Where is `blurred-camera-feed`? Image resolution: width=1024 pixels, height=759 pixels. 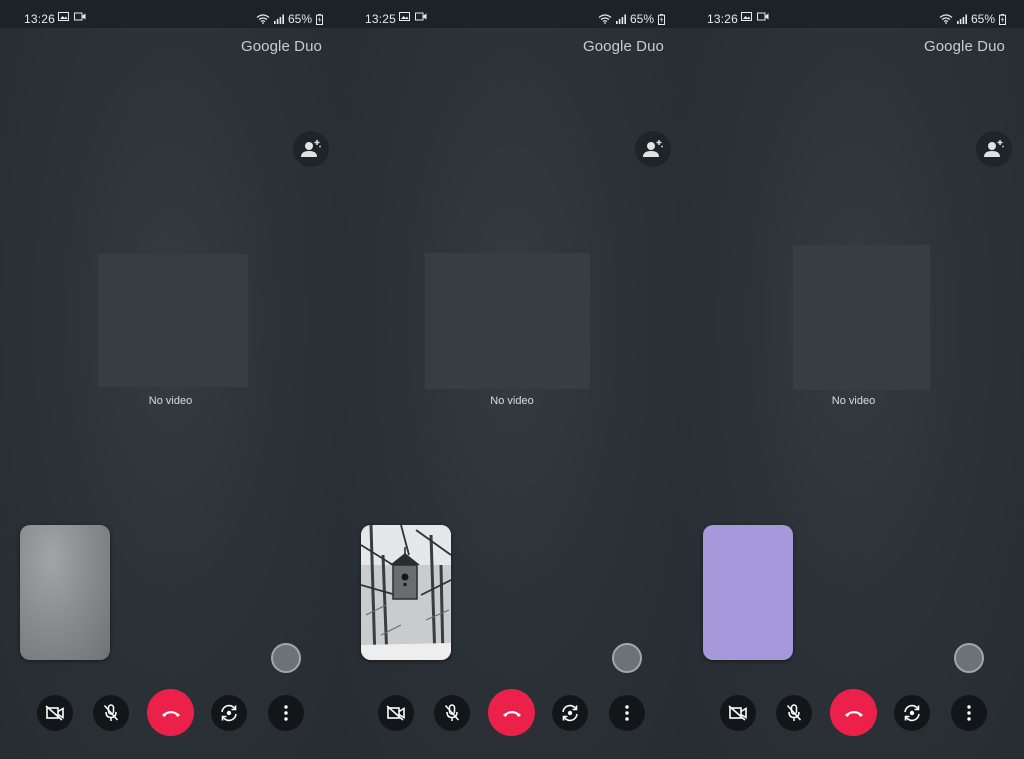 blurred-camera-feed is located at coordinates (65, 592).